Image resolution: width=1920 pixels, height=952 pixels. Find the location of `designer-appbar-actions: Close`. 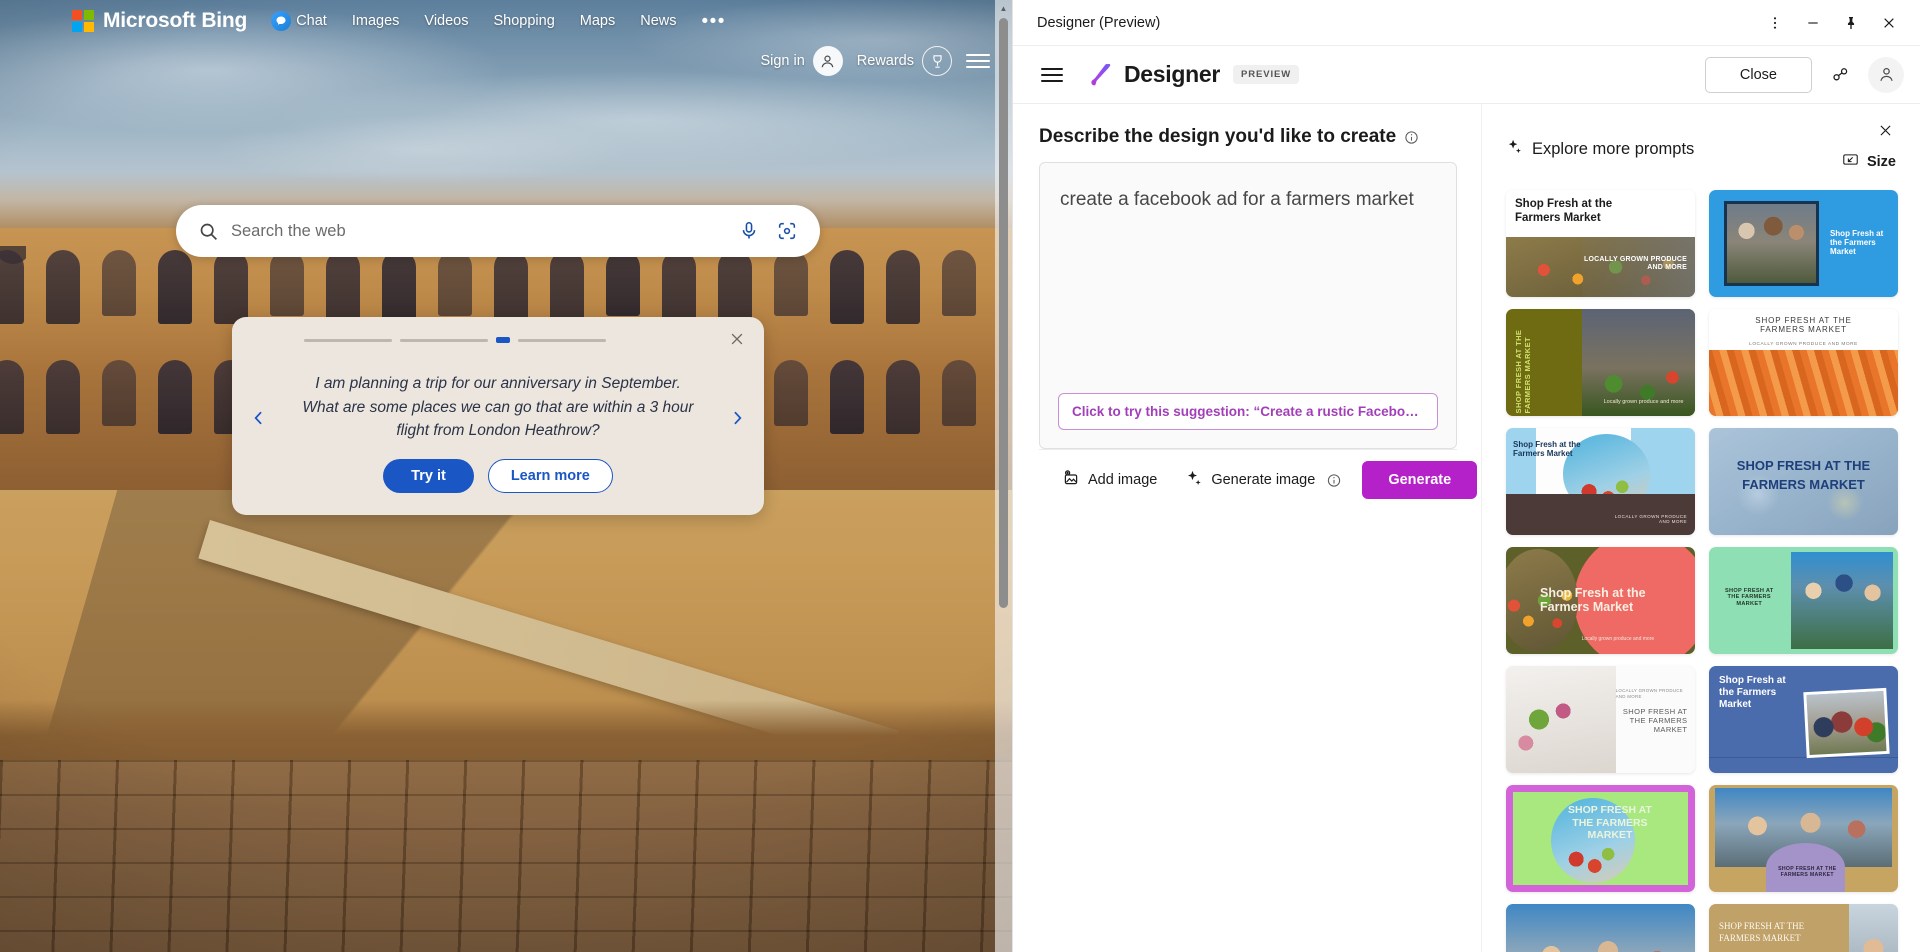

designer-appbar-actions: Close is located at coordinates (1804, 74).